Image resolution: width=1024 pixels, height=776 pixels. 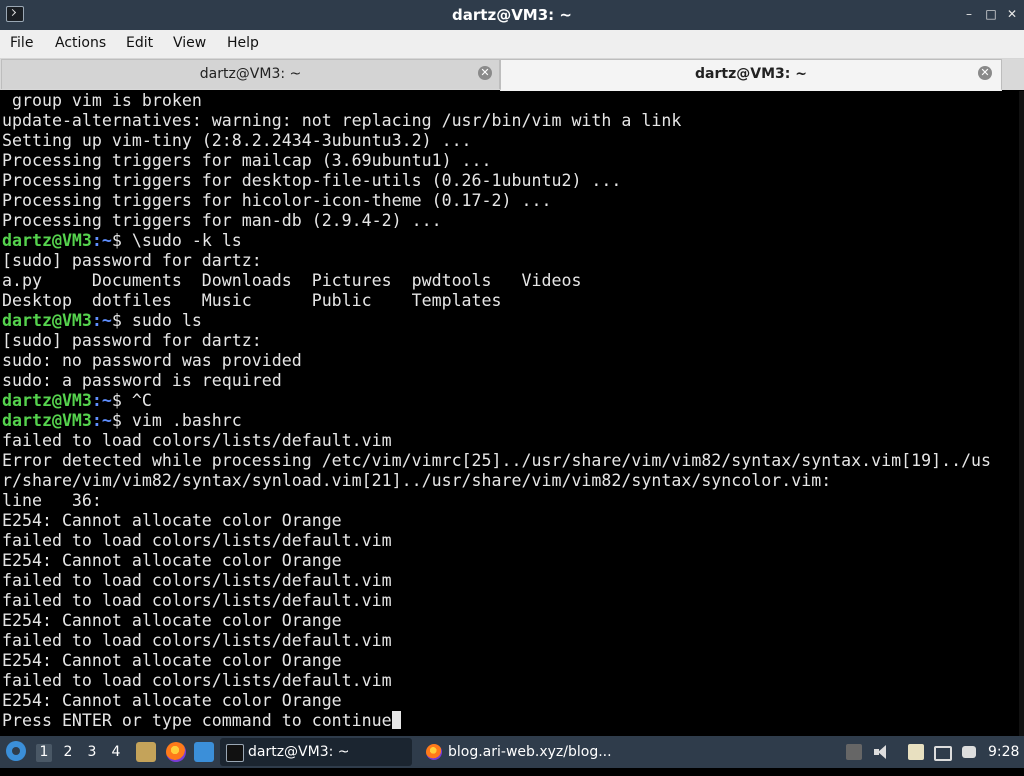 I want to click on output-text: line 36:, so click(x=52, y=500).